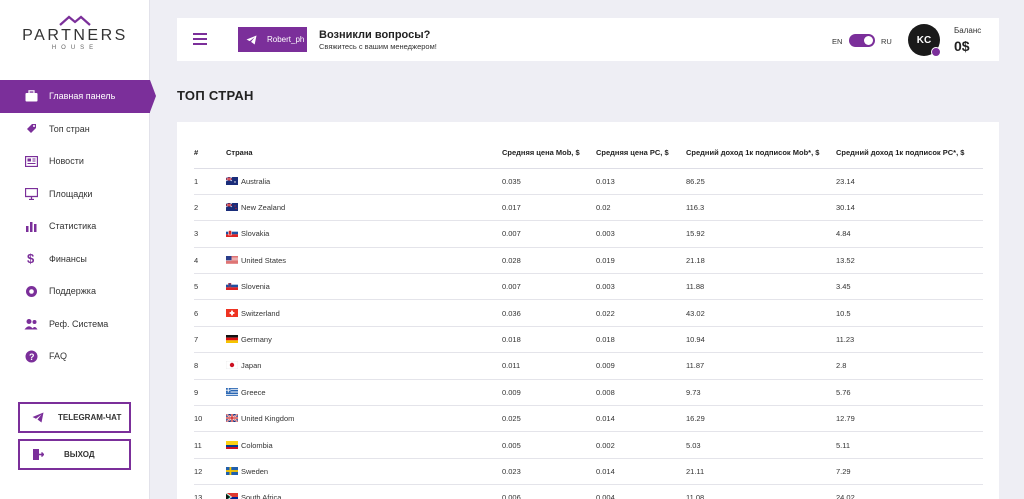  I want to click on sidebar-item-4: Статистика, so click(75, 226).